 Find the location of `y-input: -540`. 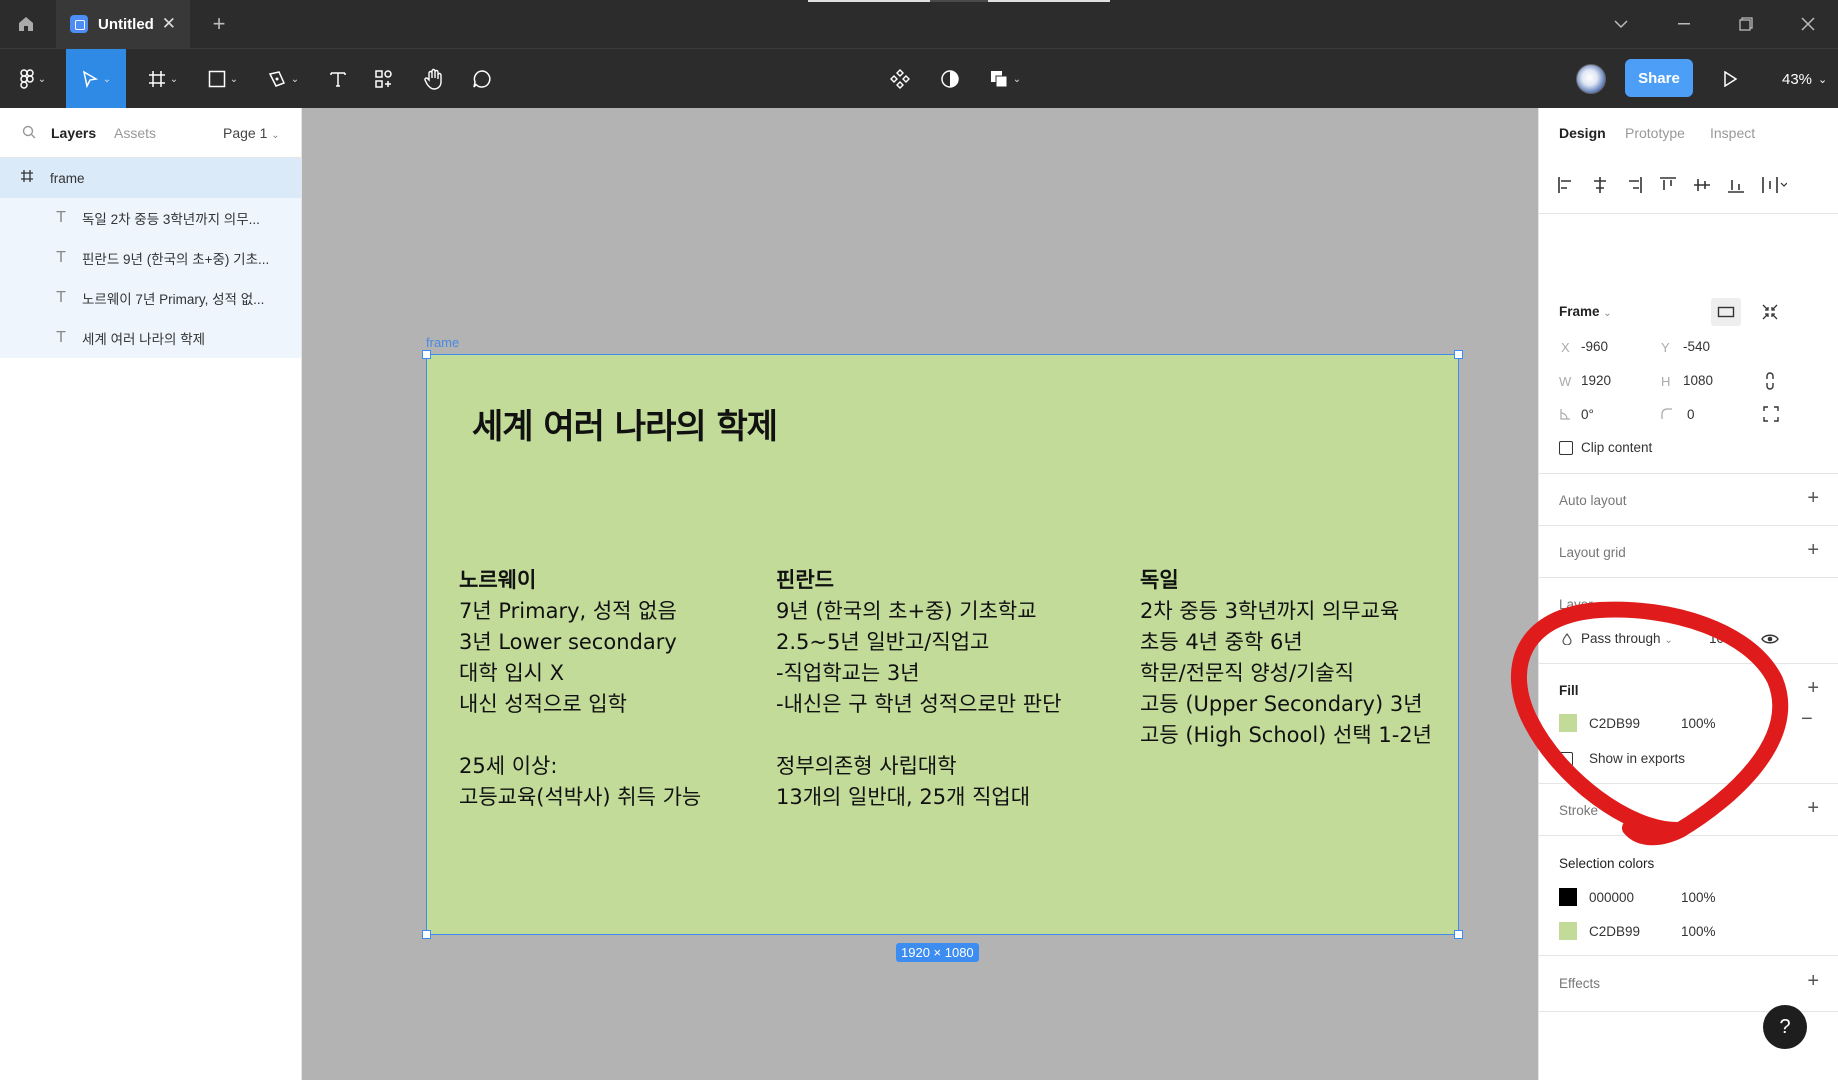

y-input: -540 is located at coordinates (1696, 346).